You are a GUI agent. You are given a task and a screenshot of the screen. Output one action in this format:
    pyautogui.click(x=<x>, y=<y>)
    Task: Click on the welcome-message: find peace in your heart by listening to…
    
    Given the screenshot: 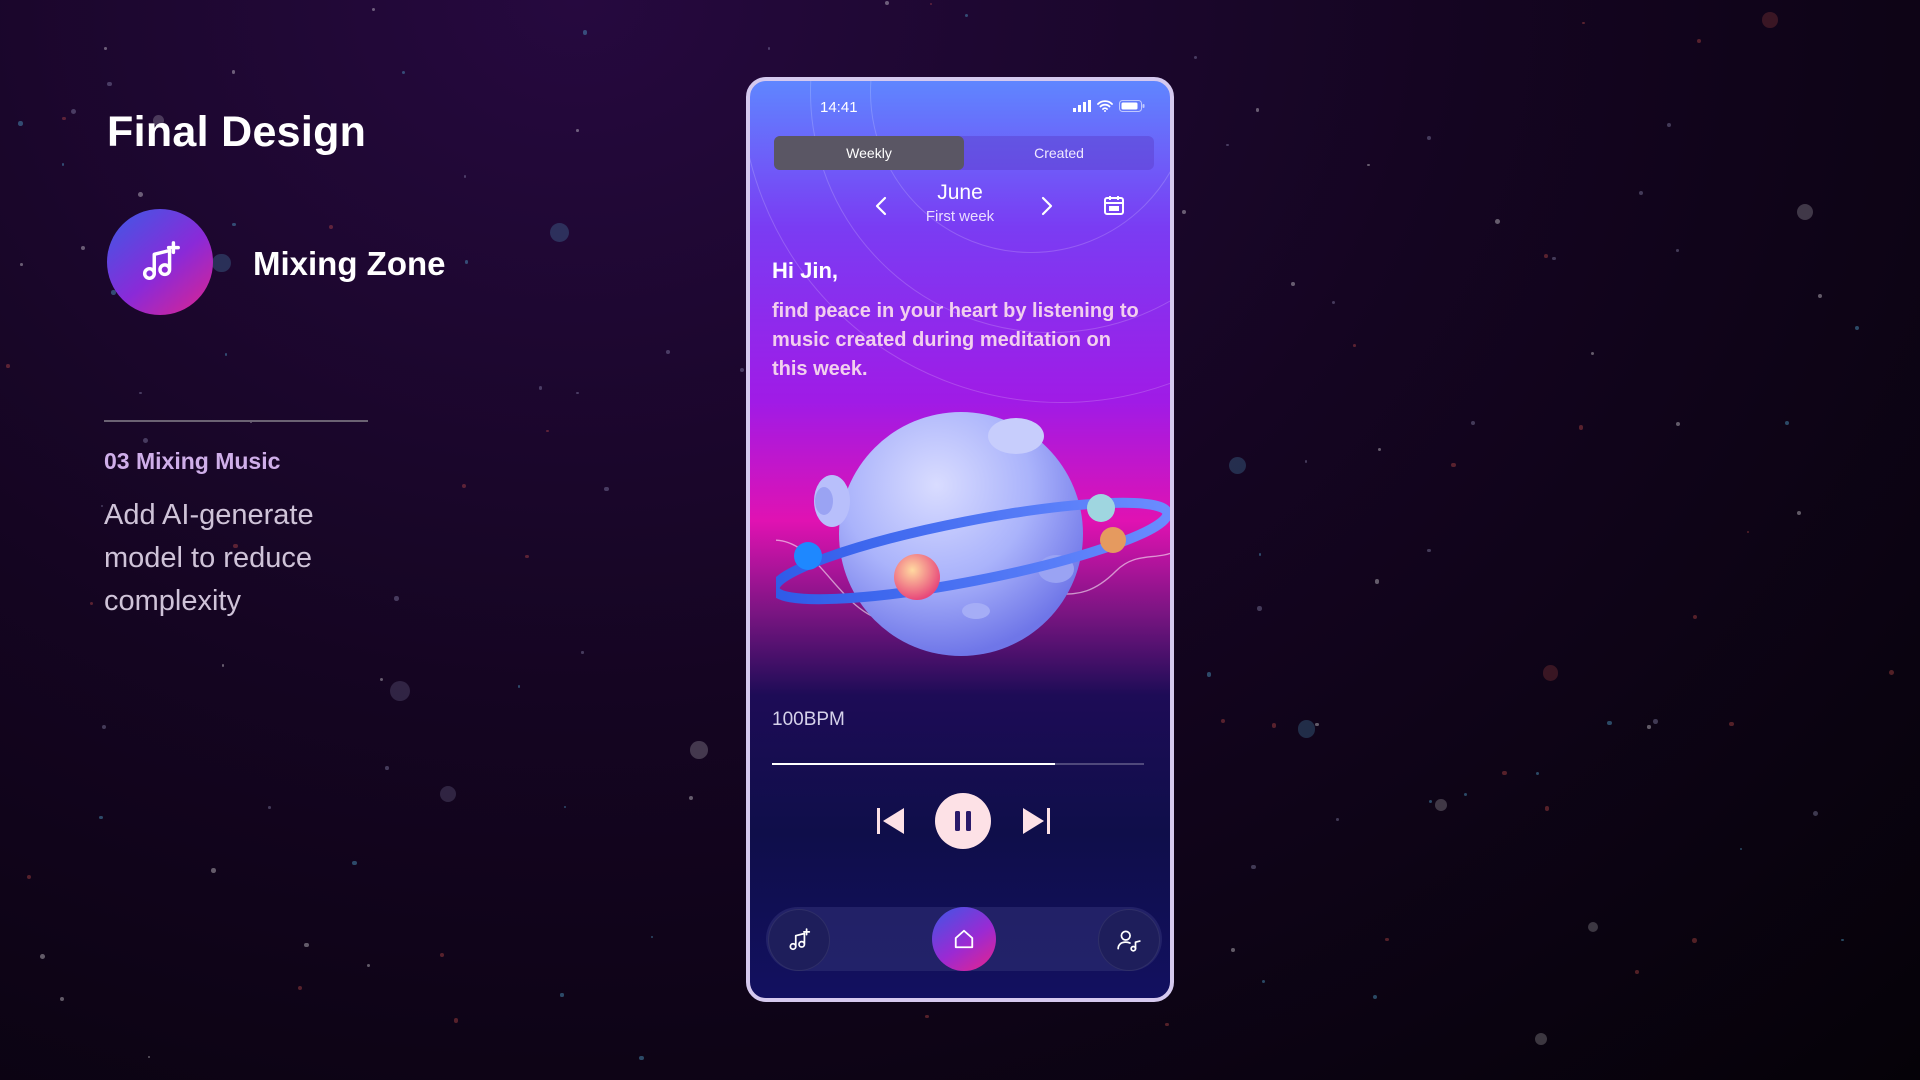 What is the action you would take?
    pyautogui.click(x=955, y=340)
    